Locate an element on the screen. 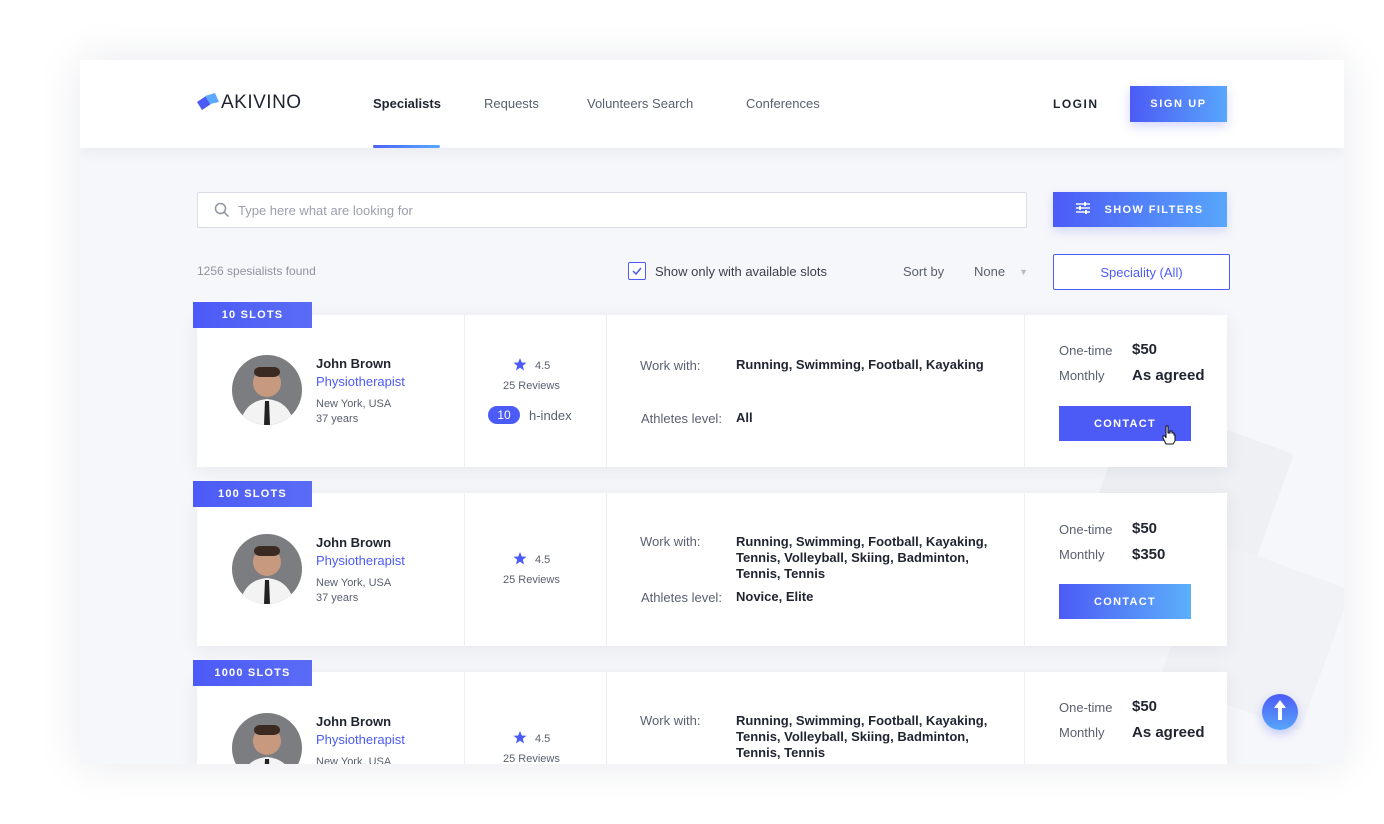 The image size is (1384, 824). show-filters-button: SHOW FILTERS is located at coordinates (1140, 209).